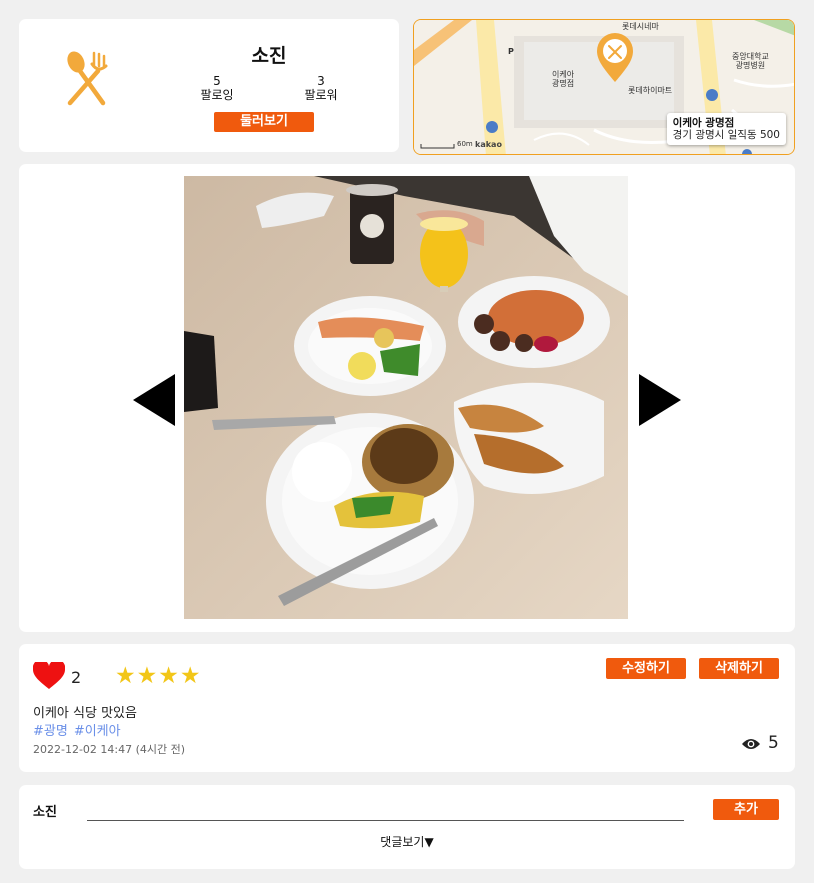 The image size is (814, 883). Describe the element at coordinates (76, 677) in the screenshot. I see `like-count: 2` at that location.